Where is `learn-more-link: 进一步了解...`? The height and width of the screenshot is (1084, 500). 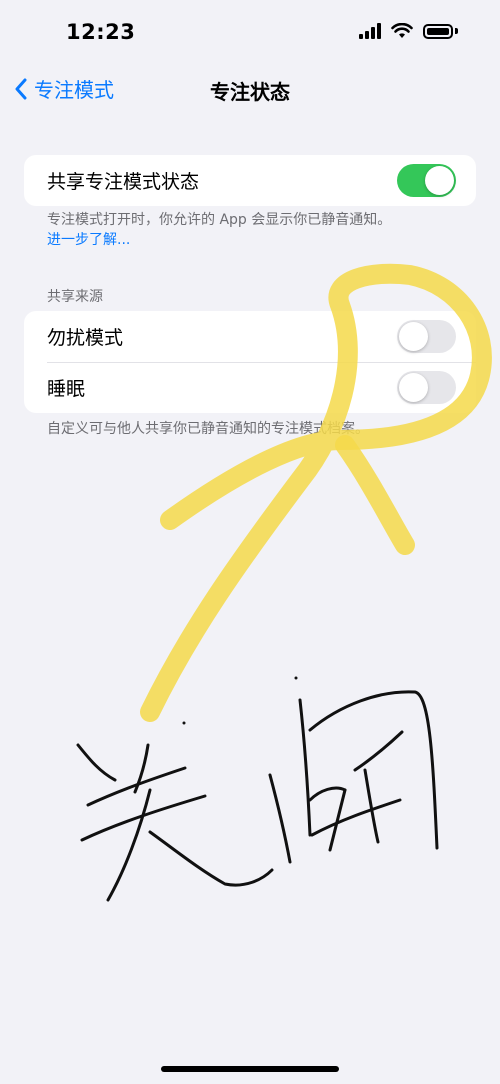
learn-more-link: 进一步了解... is located at coordinates (219, 240).